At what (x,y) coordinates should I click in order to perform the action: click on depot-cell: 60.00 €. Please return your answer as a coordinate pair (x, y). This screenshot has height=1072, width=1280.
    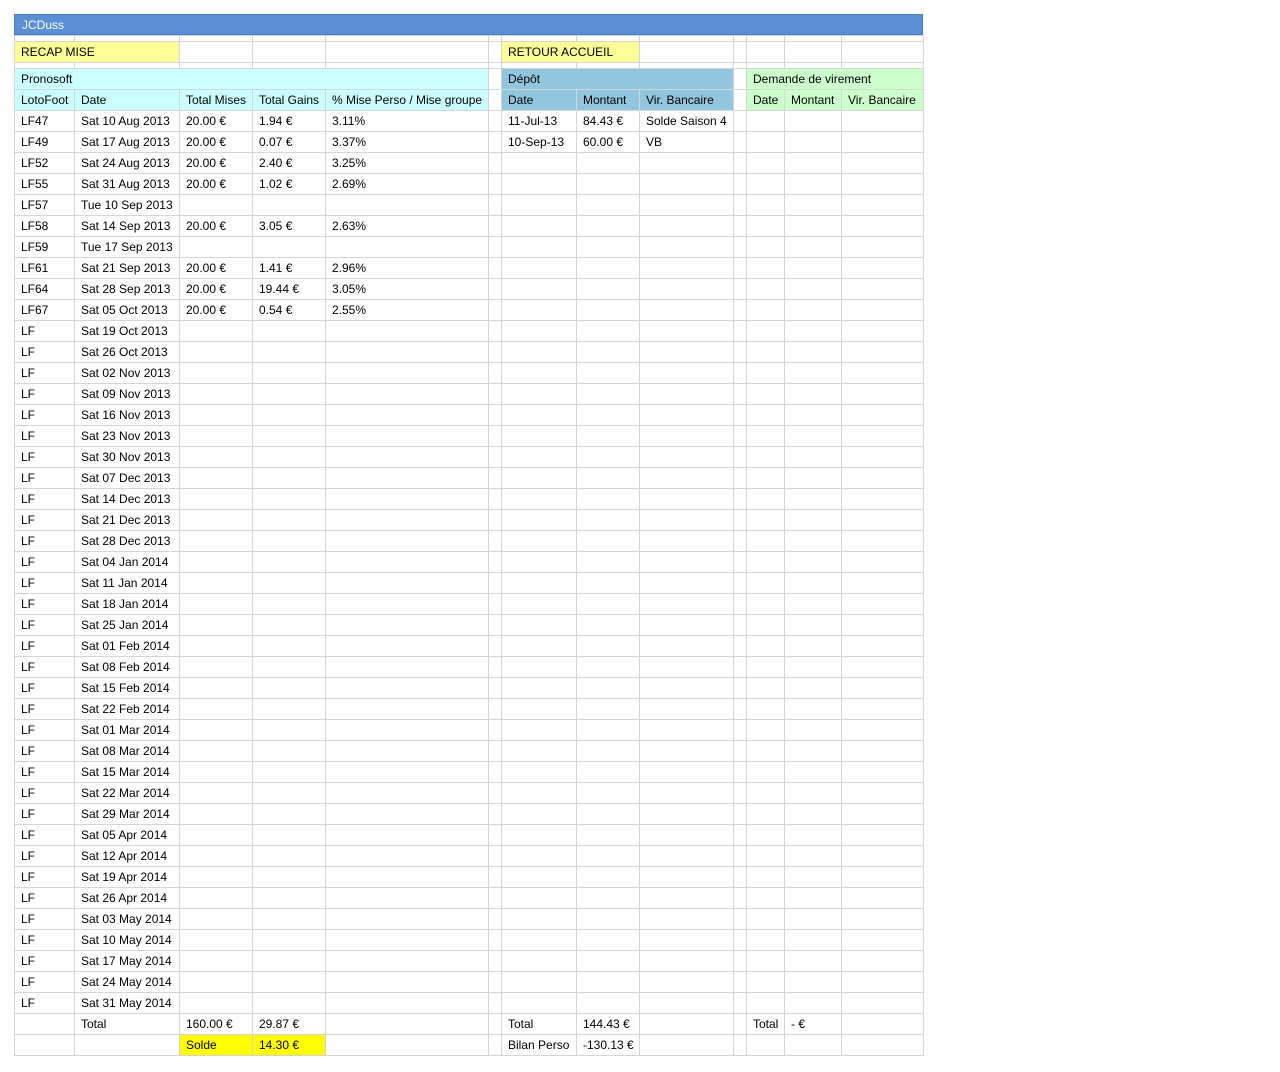
    Looking at the image, I should click on (608, 142).